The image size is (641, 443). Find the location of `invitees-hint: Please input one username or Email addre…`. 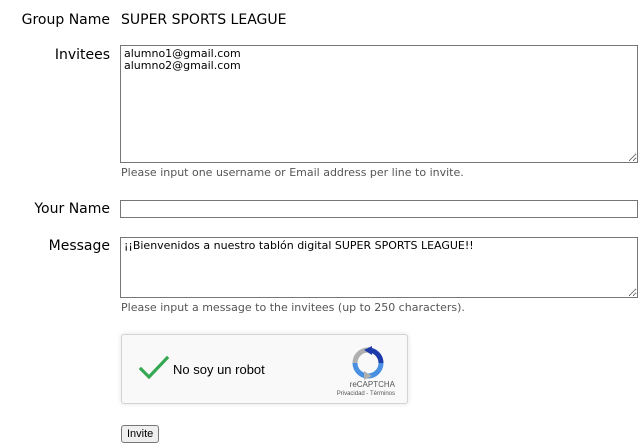

invitees-hint: Please input one username or Email addre… is located at coordinates (292, 172).